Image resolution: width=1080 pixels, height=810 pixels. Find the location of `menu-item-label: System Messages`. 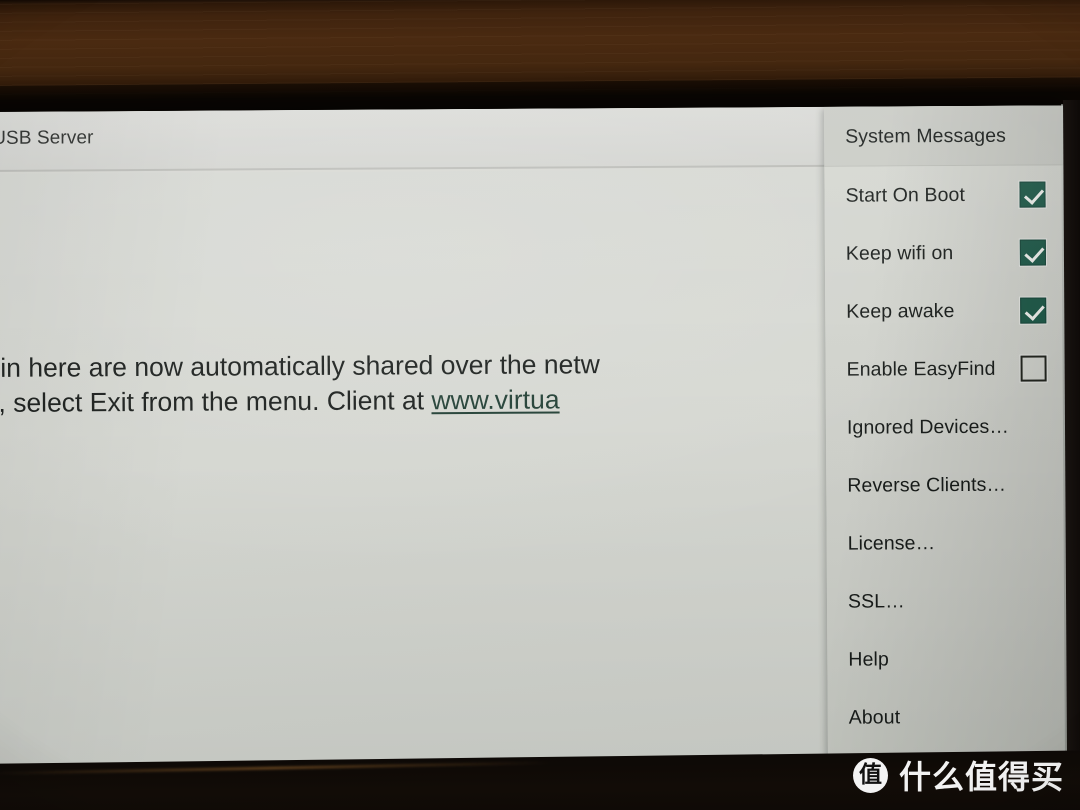

menu-item-label: System Messages is located at coordinates (926, 136).